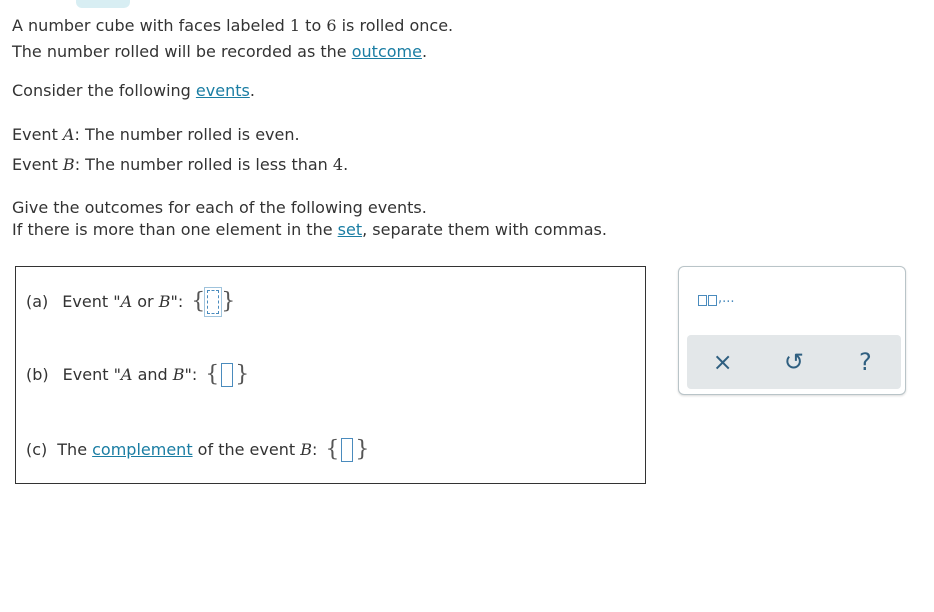 This screenshot has height=612, width=934. I want to click on outcome-link: outcome, so click(387, 51).